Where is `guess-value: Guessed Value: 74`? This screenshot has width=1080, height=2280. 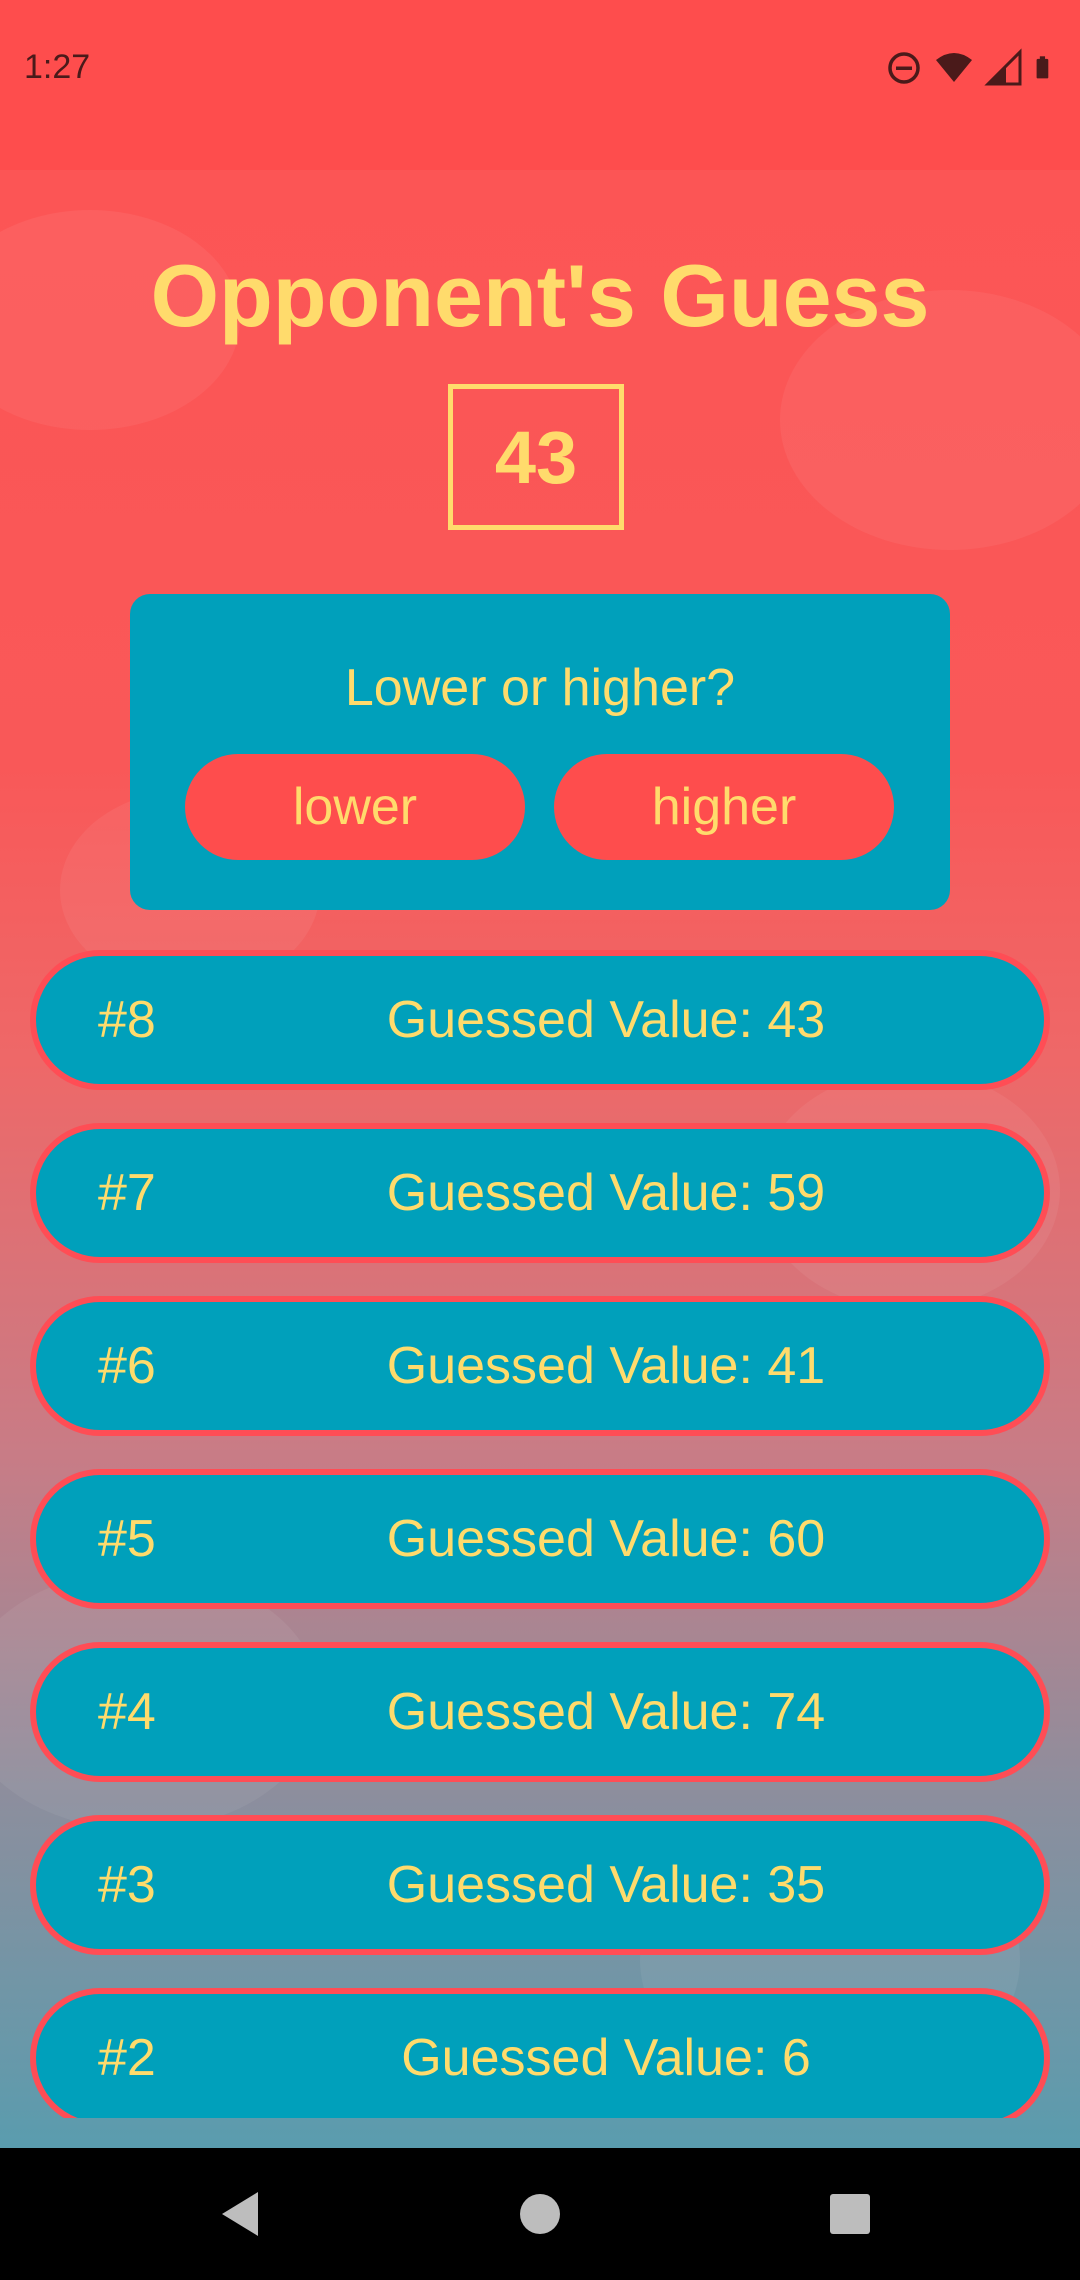
guess-value: Guessed Value: 74 is located at coordinates (606, 1712).